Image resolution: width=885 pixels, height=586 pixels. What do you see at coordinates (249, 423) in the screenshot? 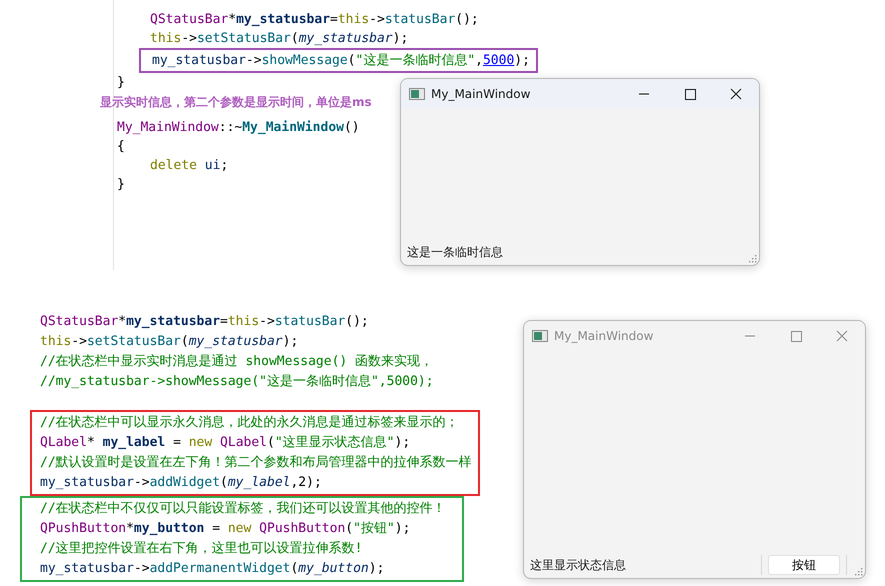
I see `code-line: //在状态栏中可以显示永久消息，此处的永久消息是通过标签来显示的；` at bounding box center [249, 423].